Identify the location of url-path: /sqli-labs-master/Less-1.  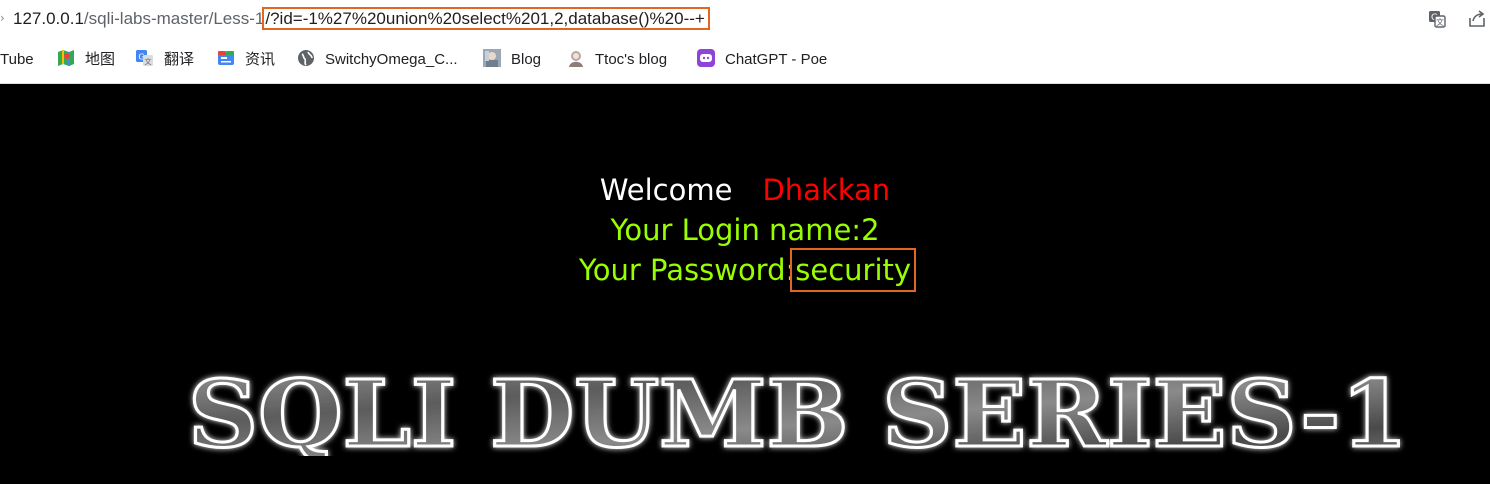
(174, 18).